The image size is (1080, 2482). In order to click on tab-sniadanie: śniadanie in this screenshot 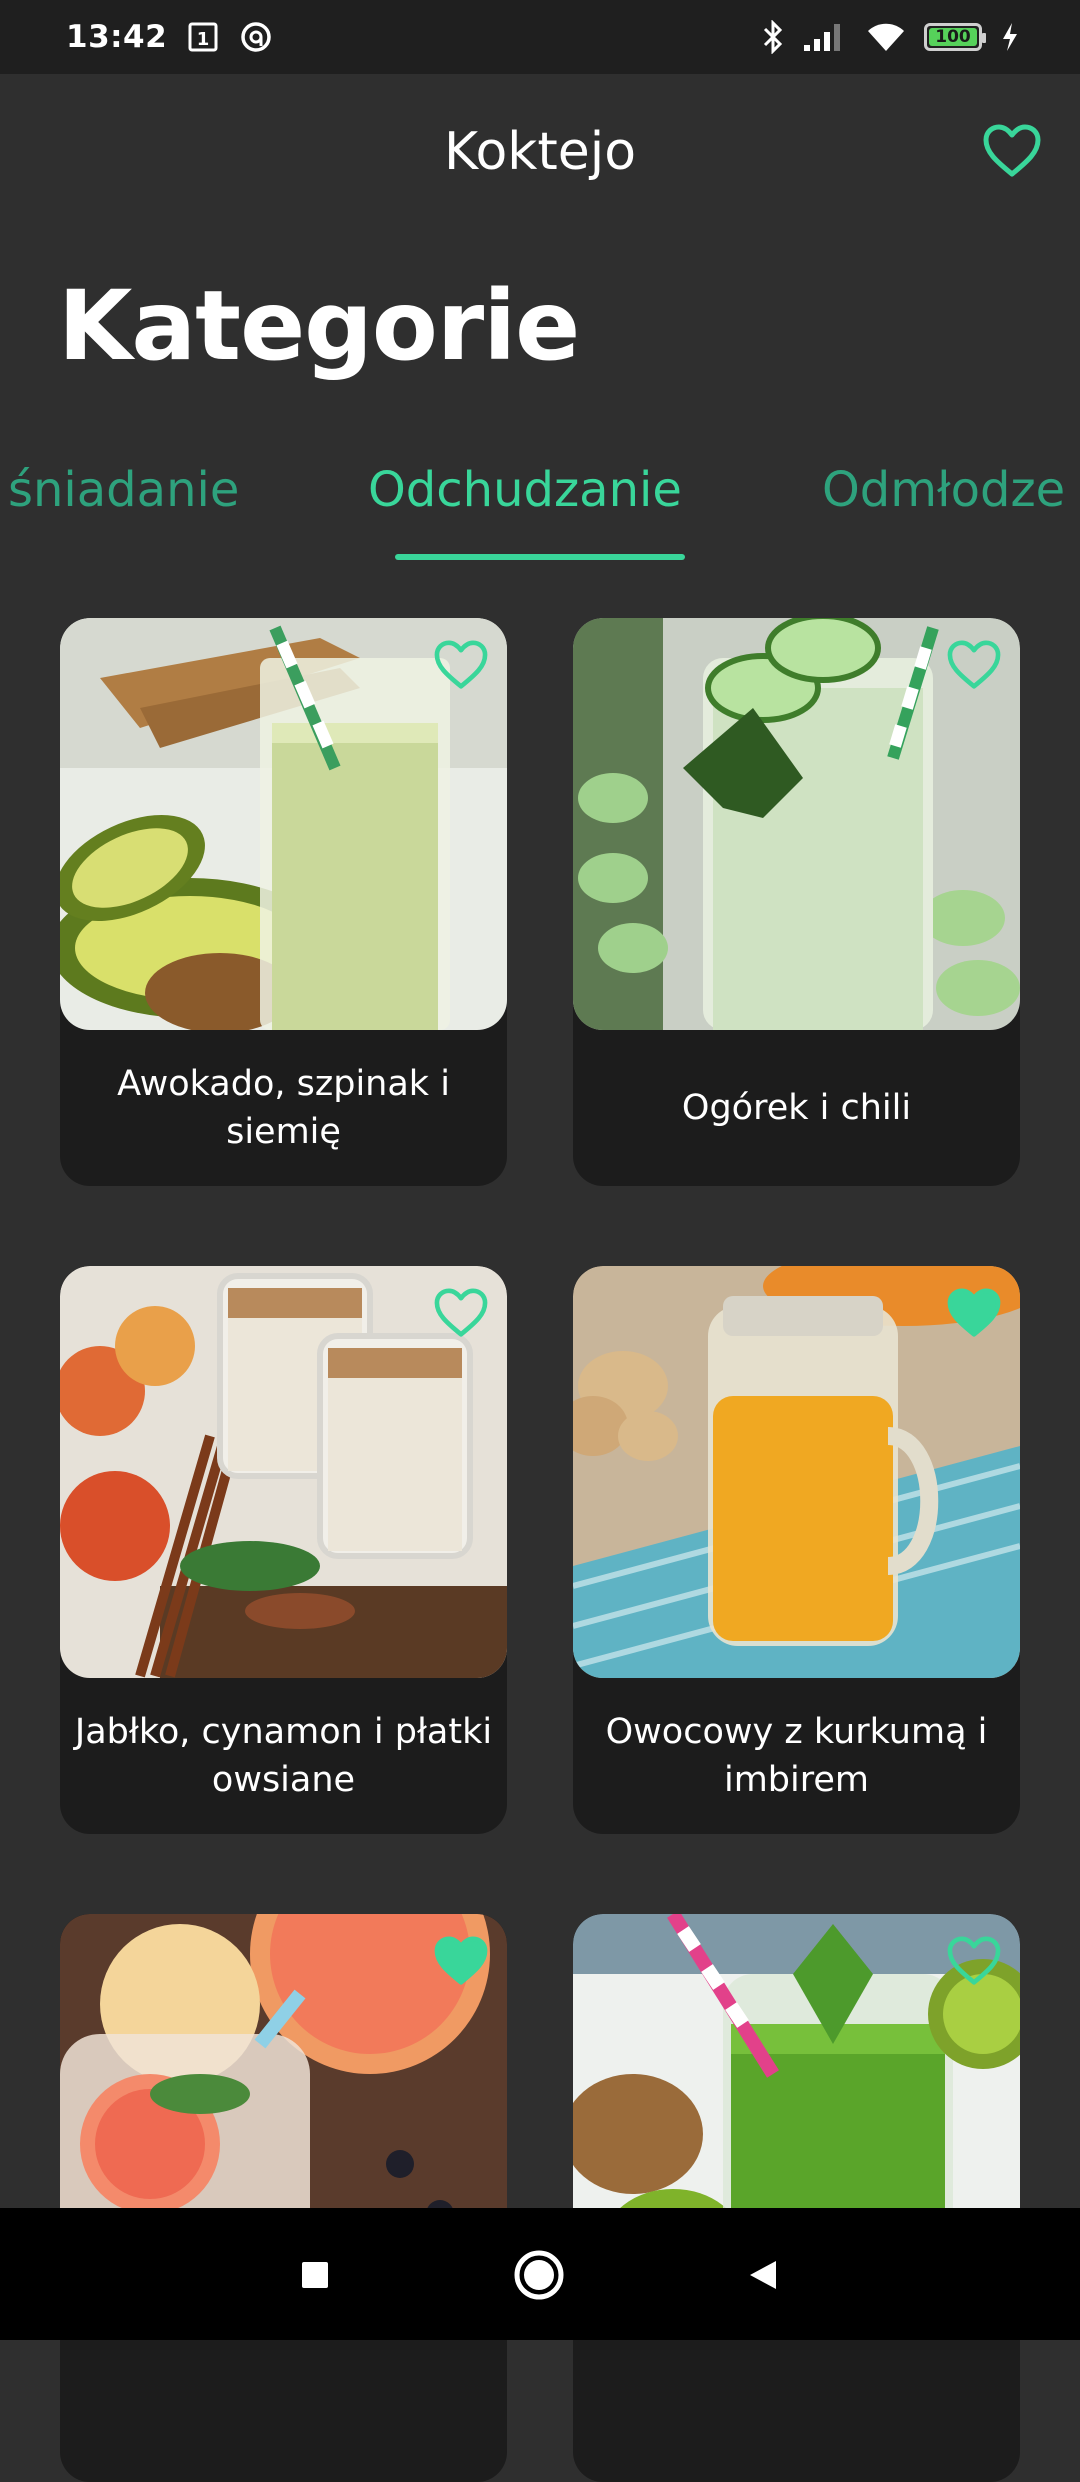, I will do `click(123, 490)`.